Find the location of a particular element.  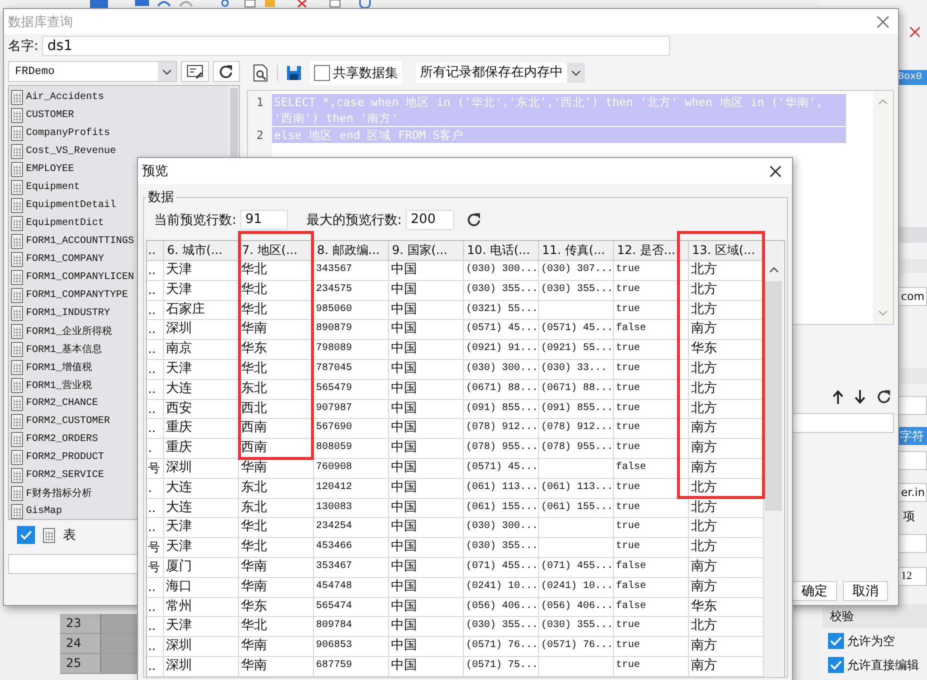

column-header: .. is located at coordinates (155, 251).